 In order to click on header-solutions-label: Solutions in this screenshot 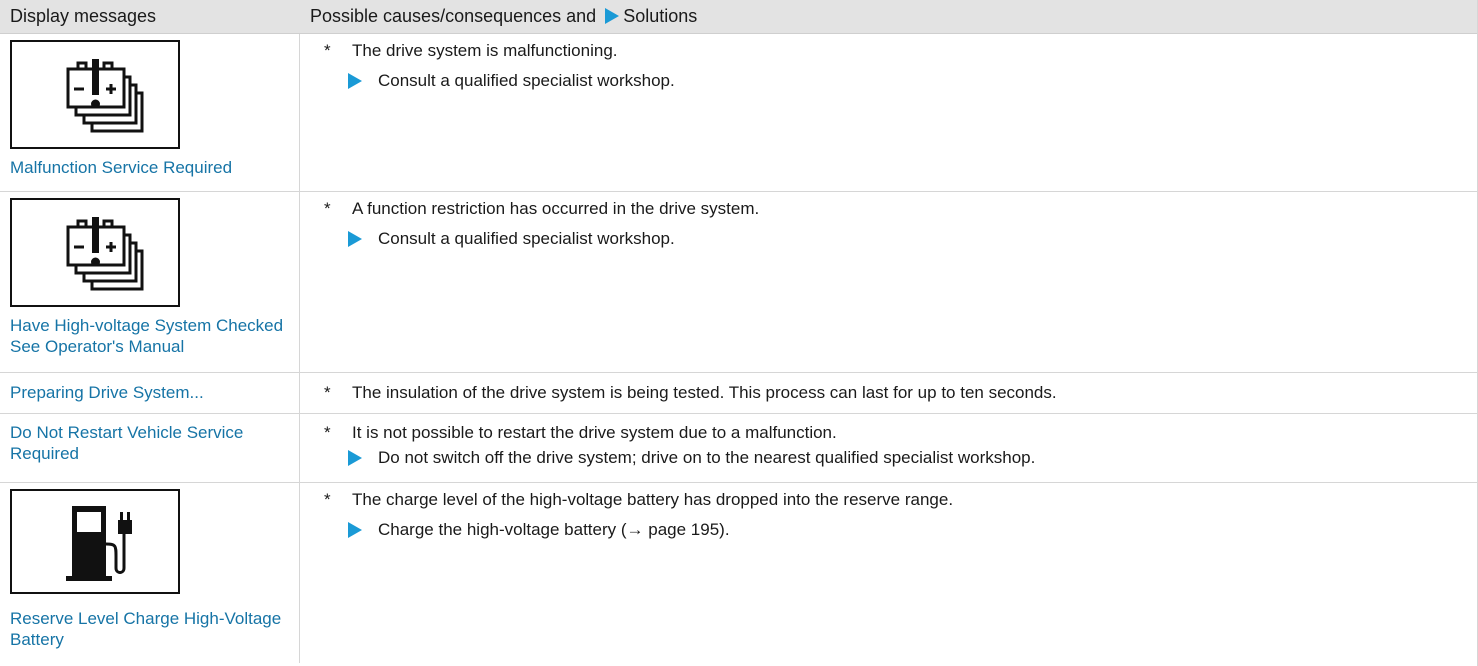, I will do `click(660, 16)`.